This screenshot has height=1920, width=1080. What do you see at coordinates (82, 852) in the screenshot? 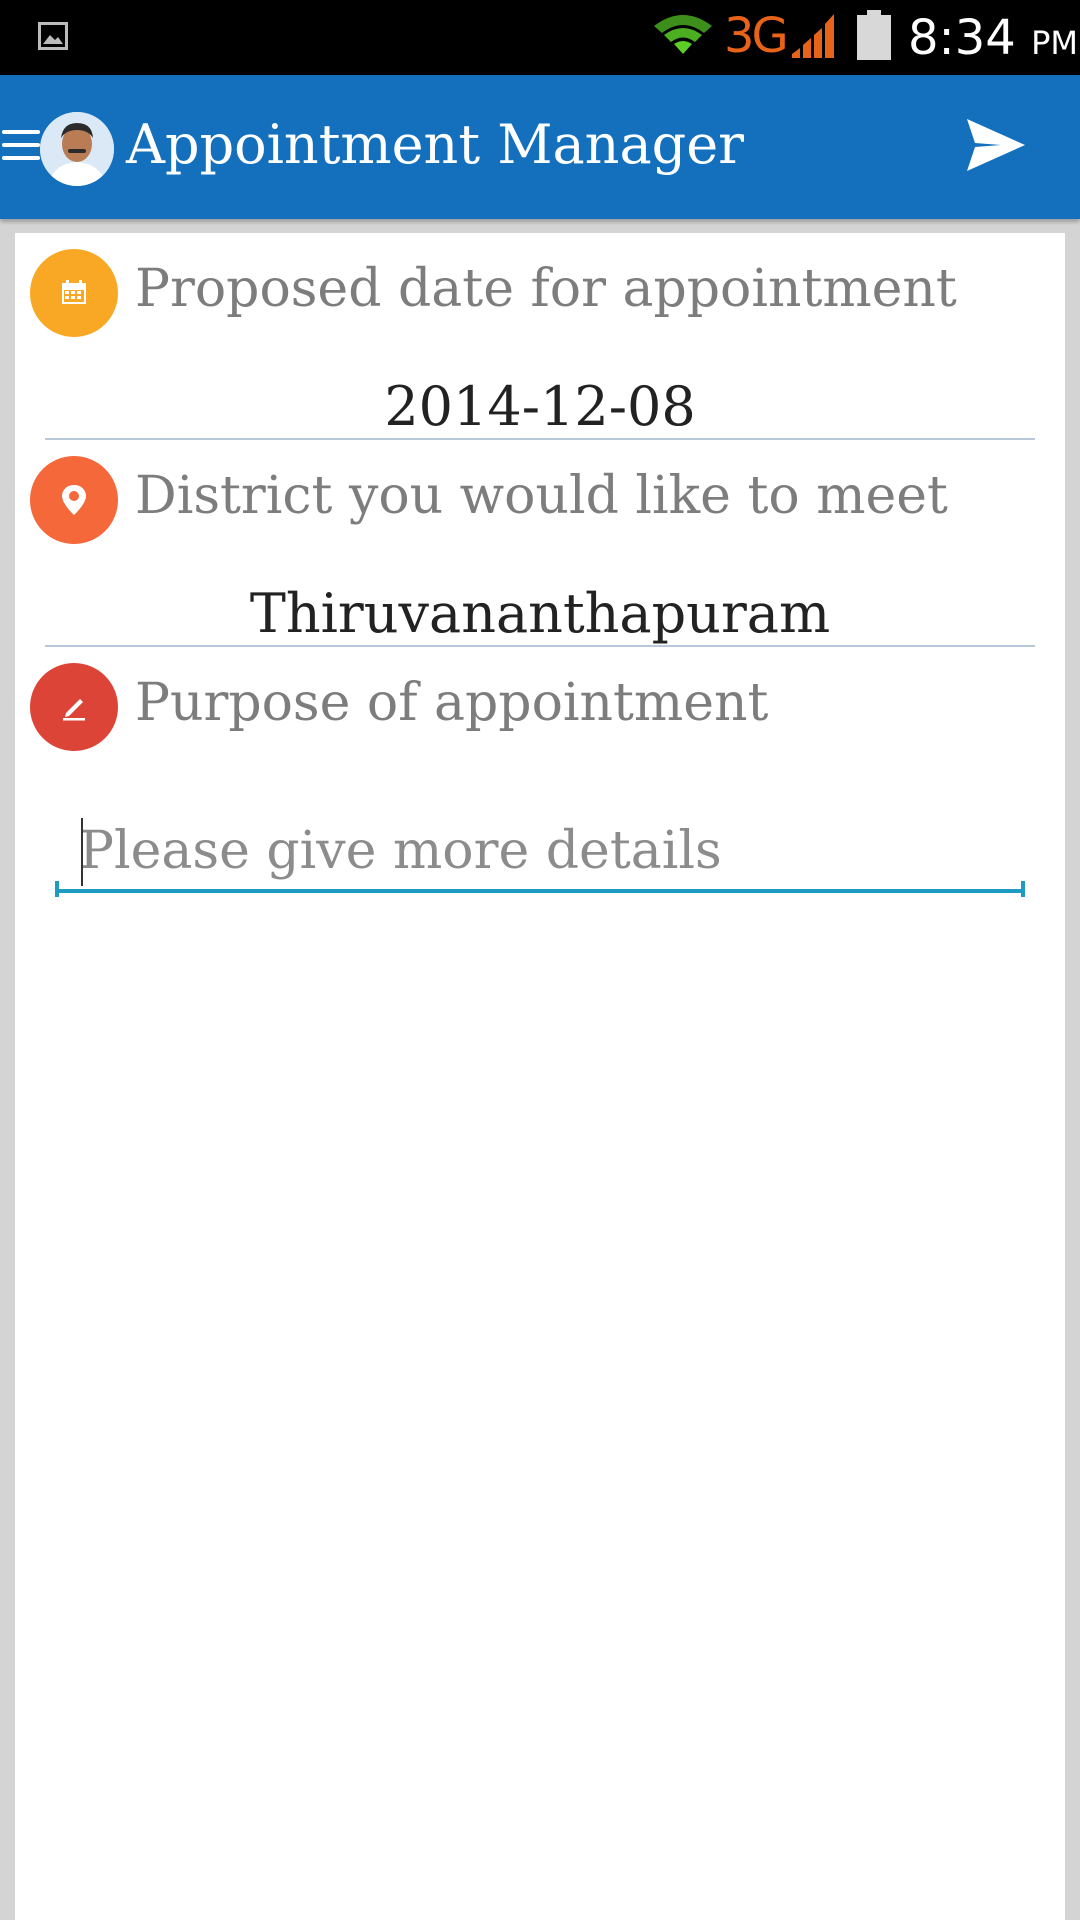
I see `text-caret` at bounding box center [82, 852].